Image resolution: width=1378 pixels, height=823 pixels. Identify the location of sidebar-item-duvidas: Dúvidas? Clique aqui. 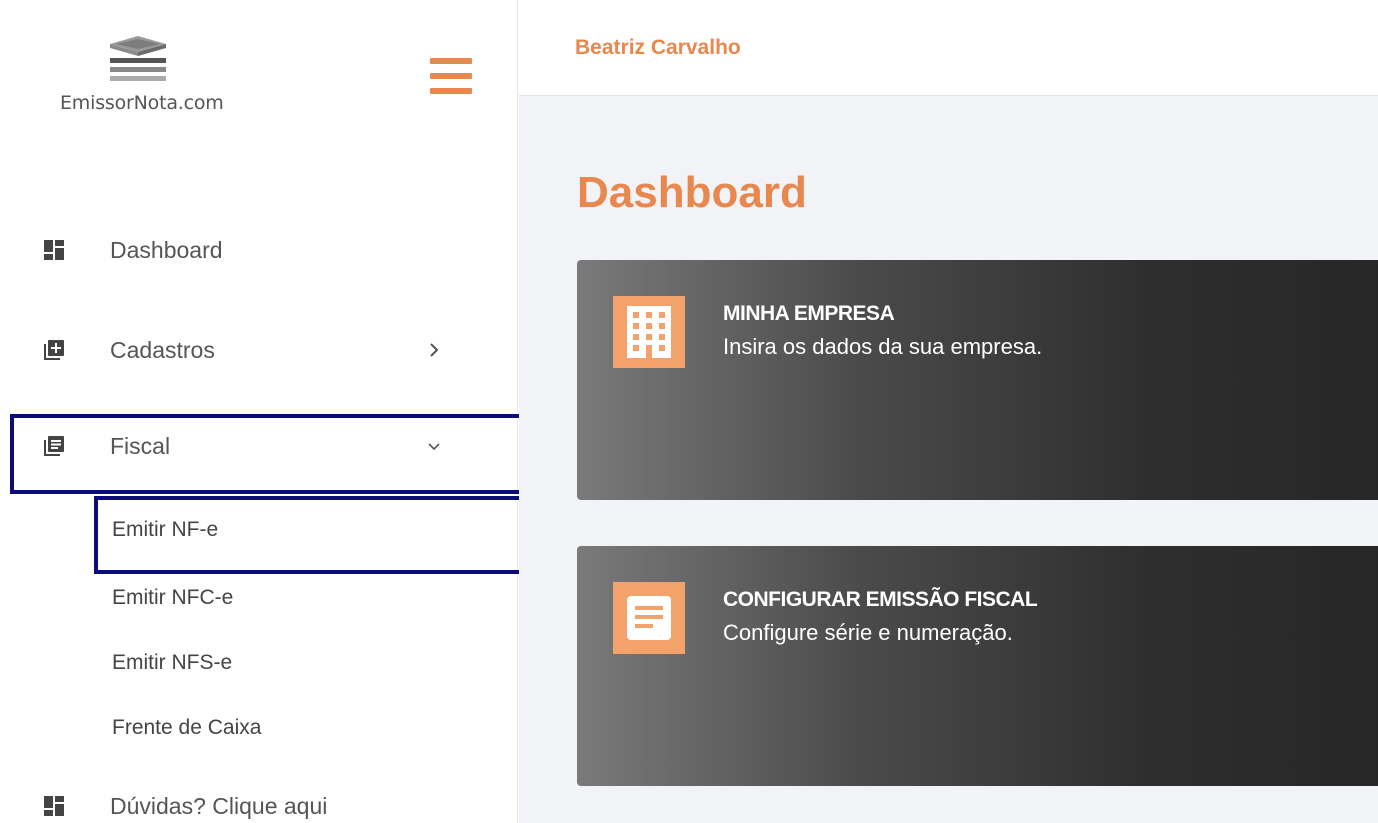
(259, 799).